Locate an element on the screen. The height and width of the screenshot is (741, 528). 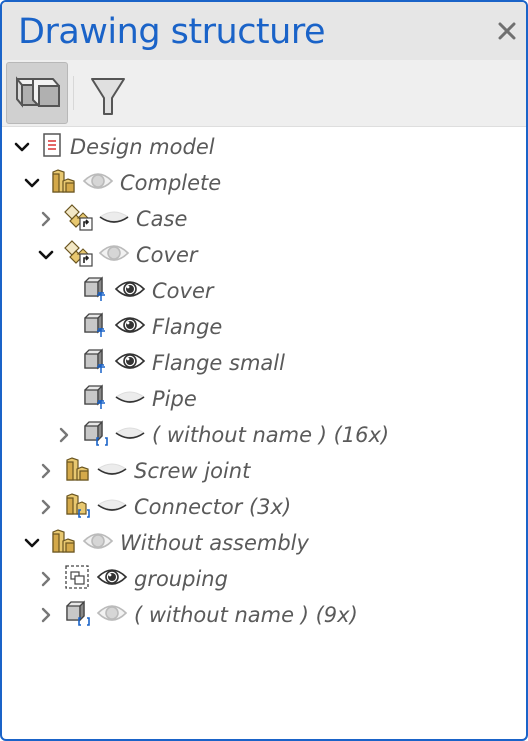
tree-node: grouping is located at coordinates (132, 579).